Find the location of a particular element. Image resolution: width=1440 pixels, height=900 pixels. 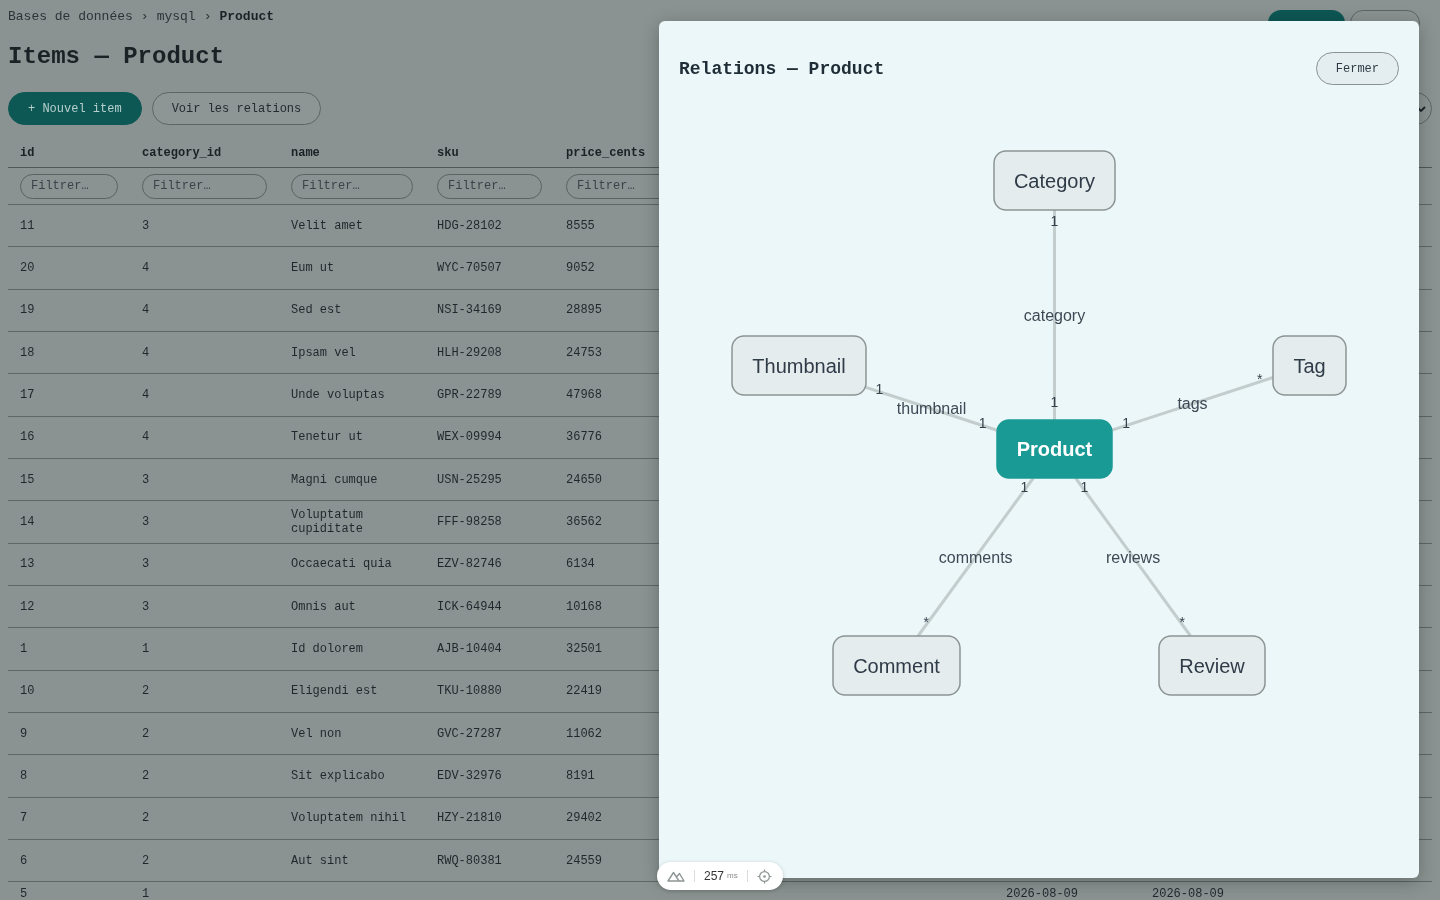

page-title: Items — Product is located at coordinates (116, 57).